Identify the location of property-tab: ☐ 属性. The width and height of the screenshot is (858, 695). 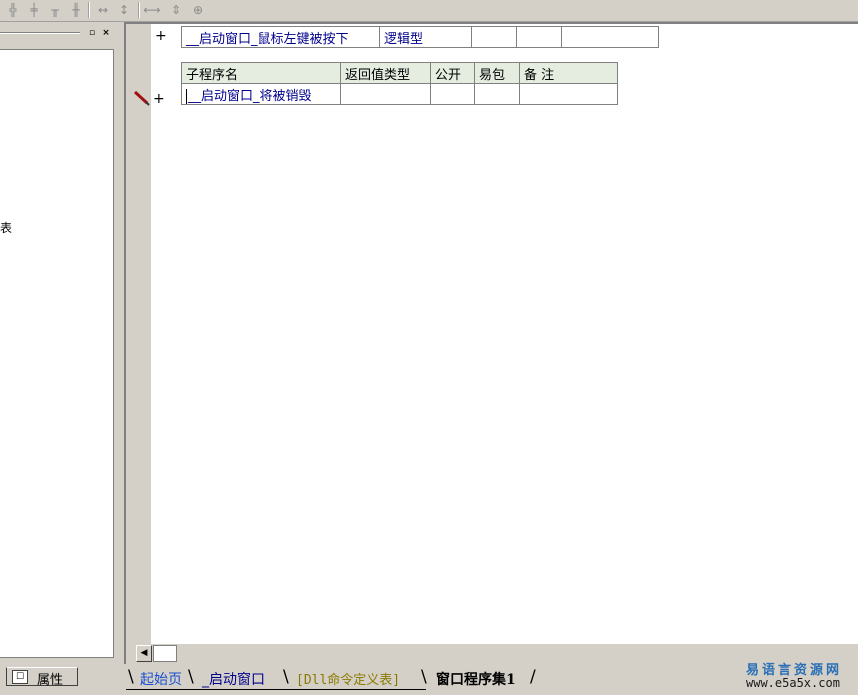
(42, 677).